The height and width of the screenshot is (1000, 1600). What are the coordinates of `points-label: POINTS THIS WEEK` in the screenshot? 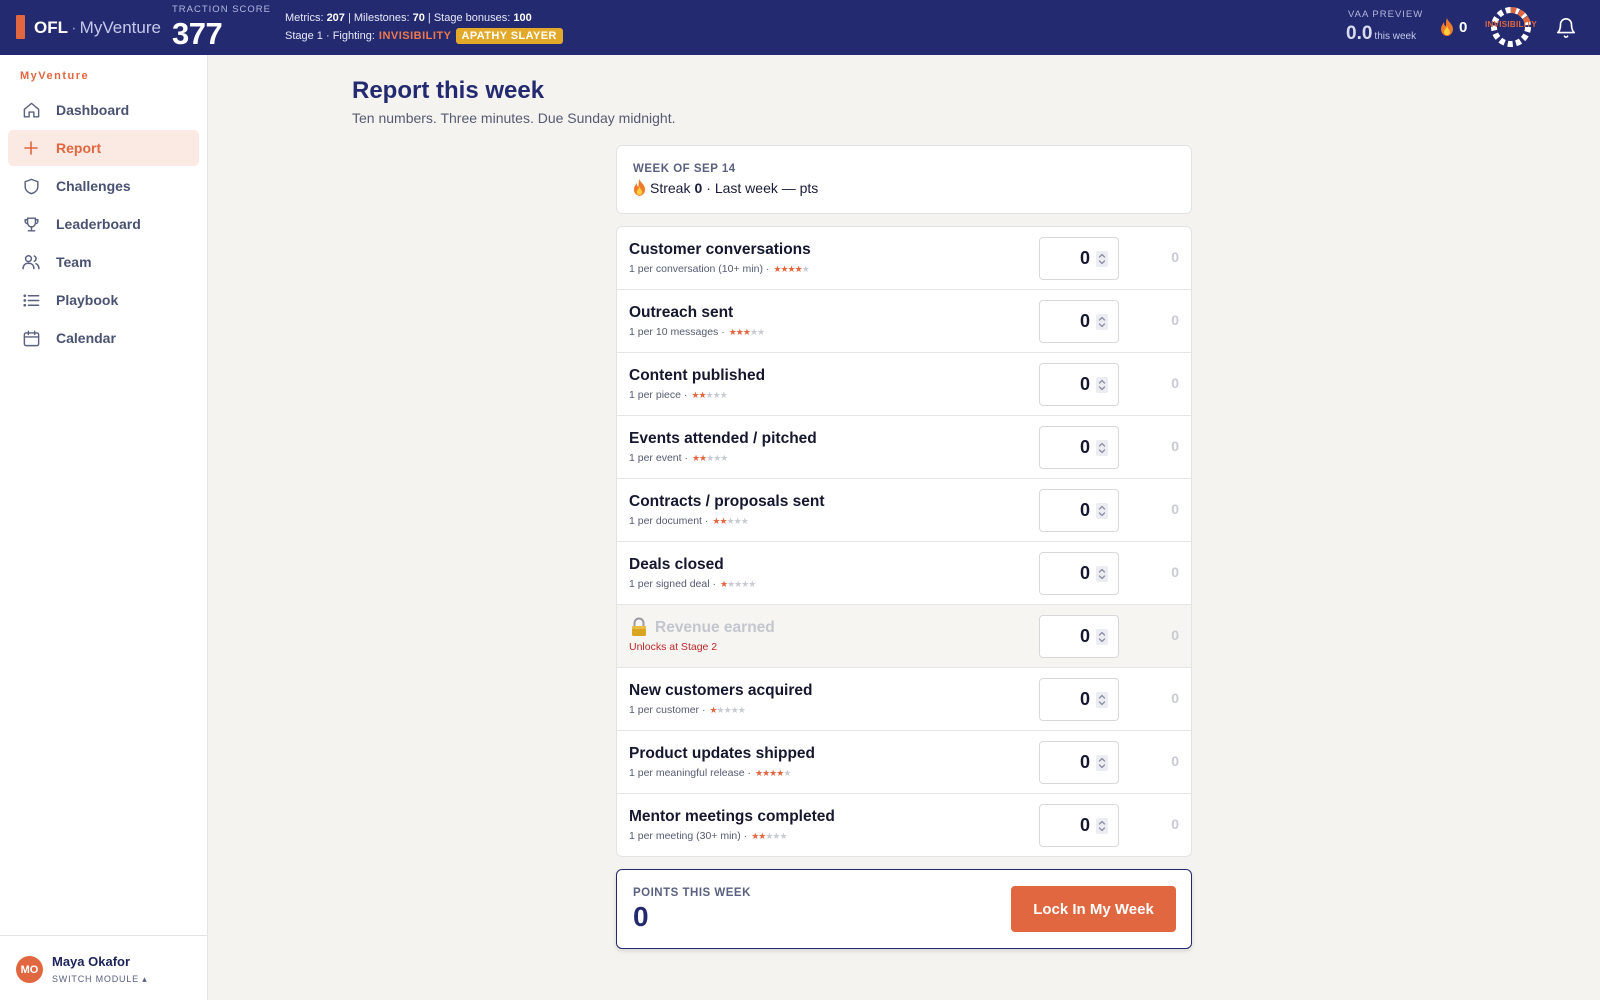 It's located at (692, 893).